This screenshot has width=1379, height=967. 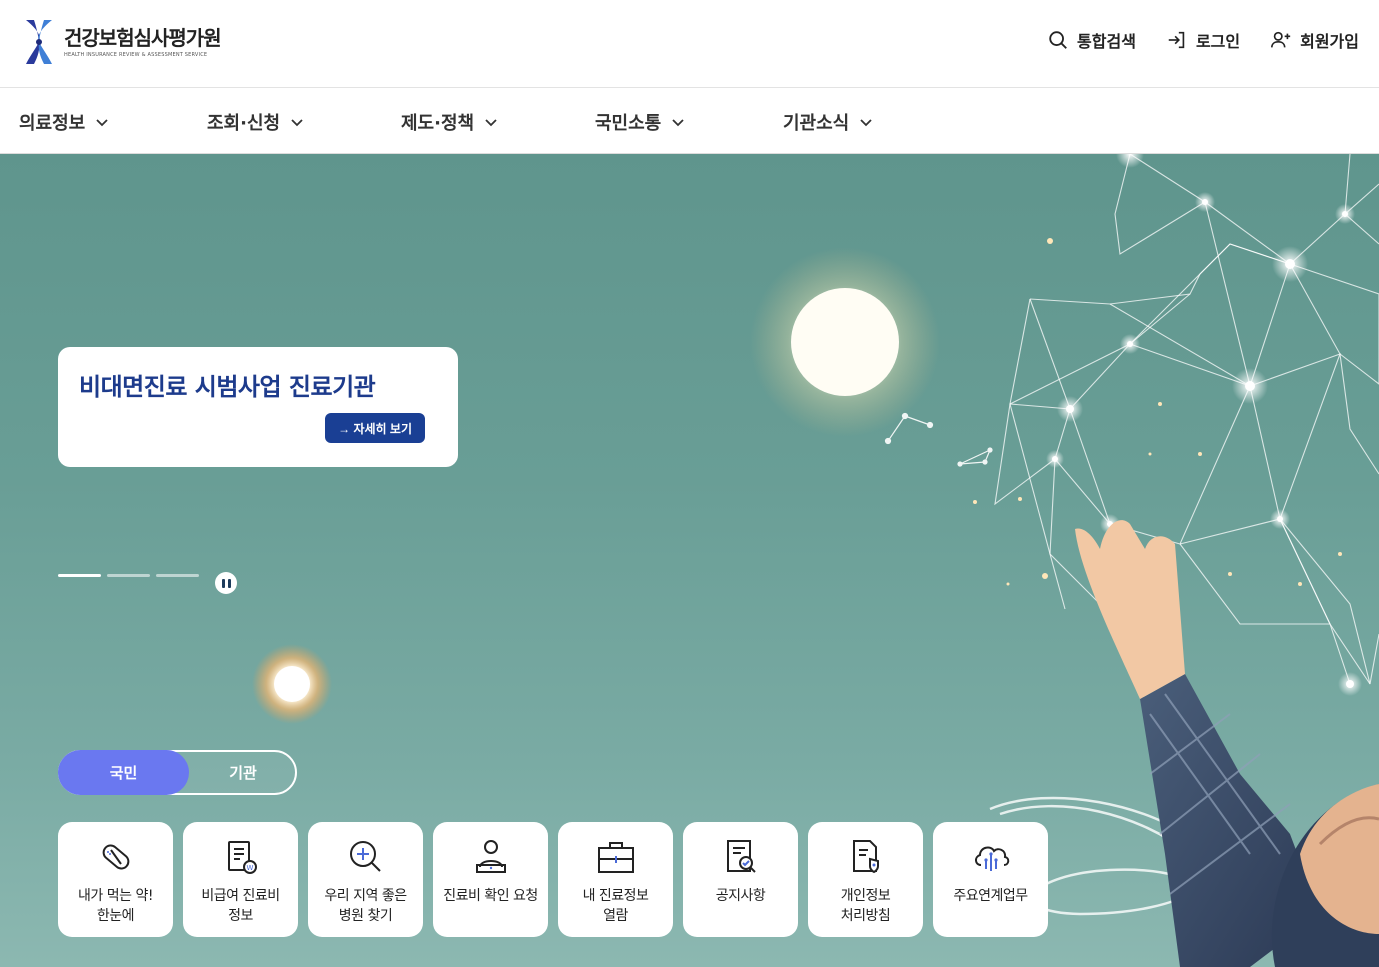 I want to click on quick-link-privacy-policy: 개인정보 처리방침, so click(x=865, y=879).